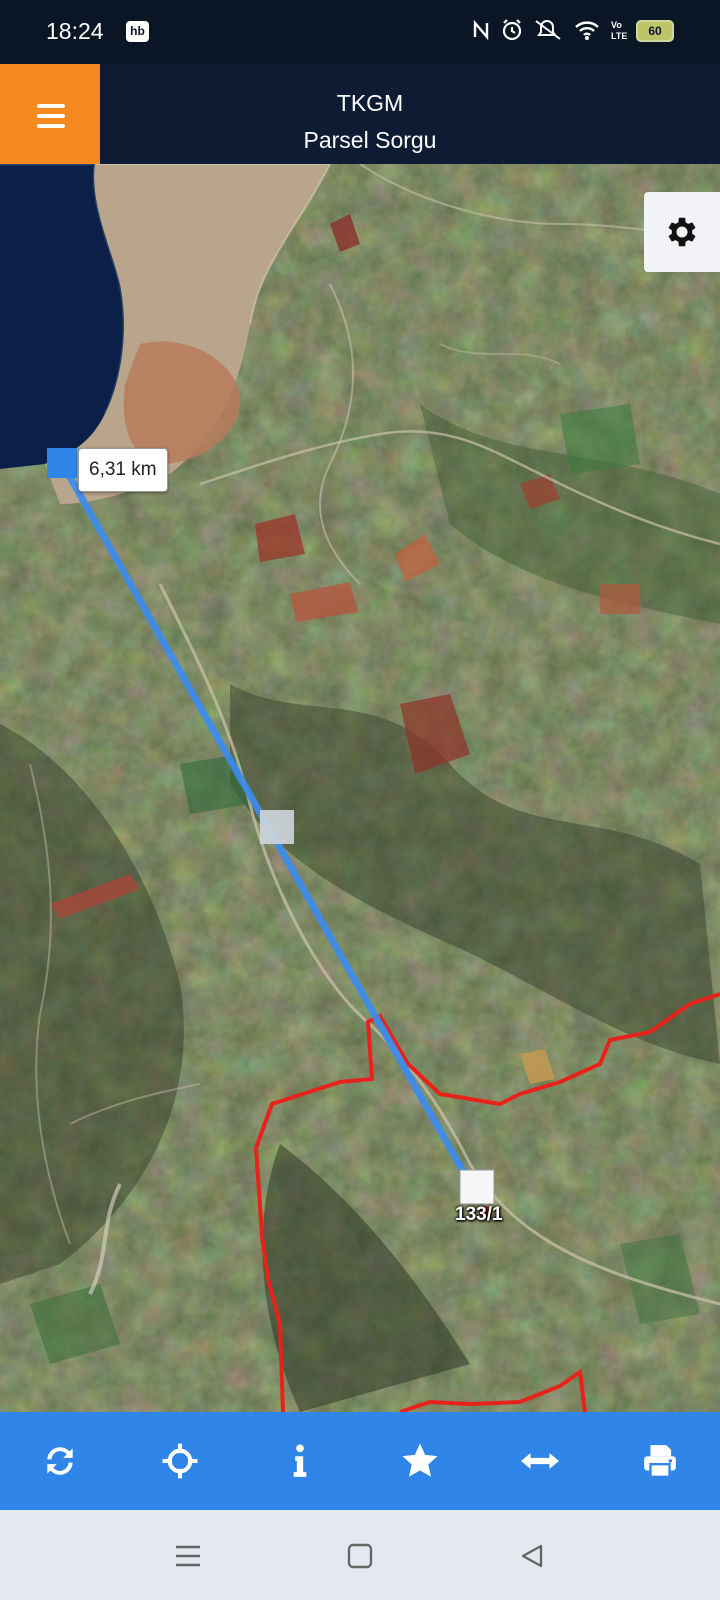  I want to click on status-bar: 18:24 hb Vo LTE 60, so click(360, 32).